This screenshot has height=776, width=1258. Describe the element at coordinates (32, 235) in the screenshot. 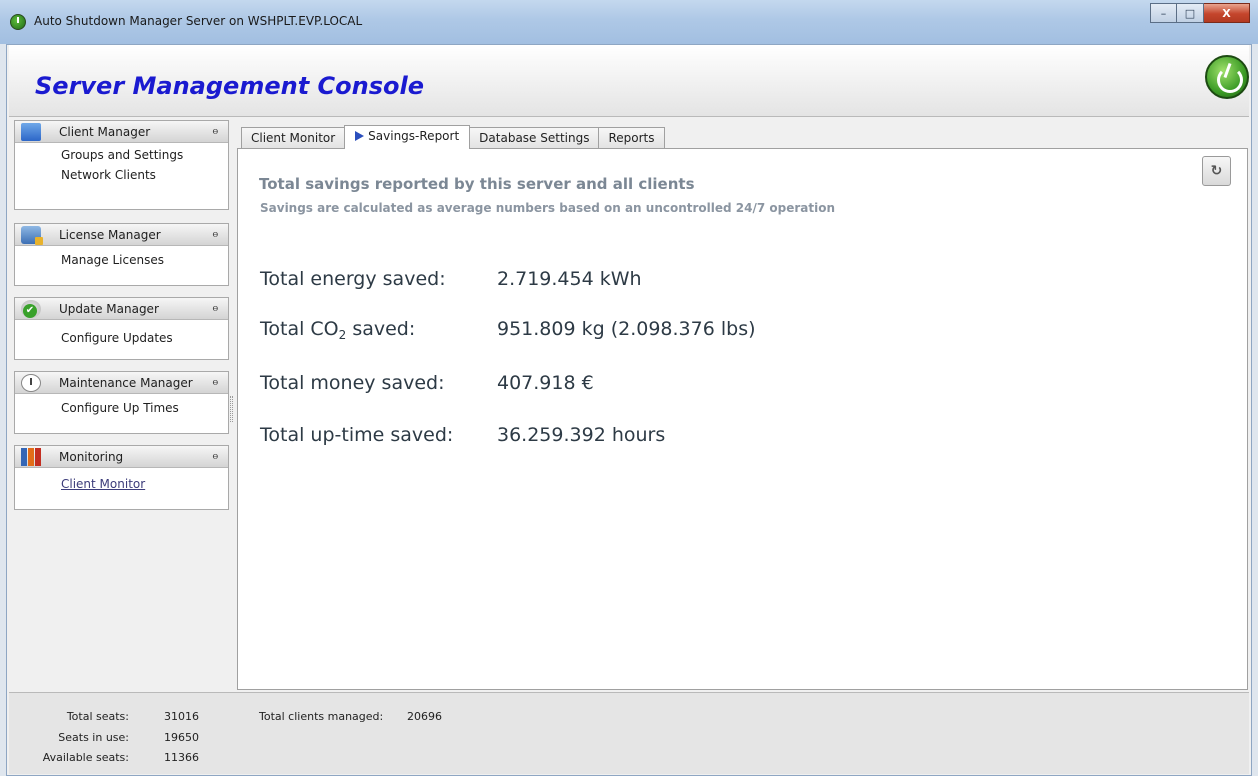

I see `license-manager-icon` at that location.